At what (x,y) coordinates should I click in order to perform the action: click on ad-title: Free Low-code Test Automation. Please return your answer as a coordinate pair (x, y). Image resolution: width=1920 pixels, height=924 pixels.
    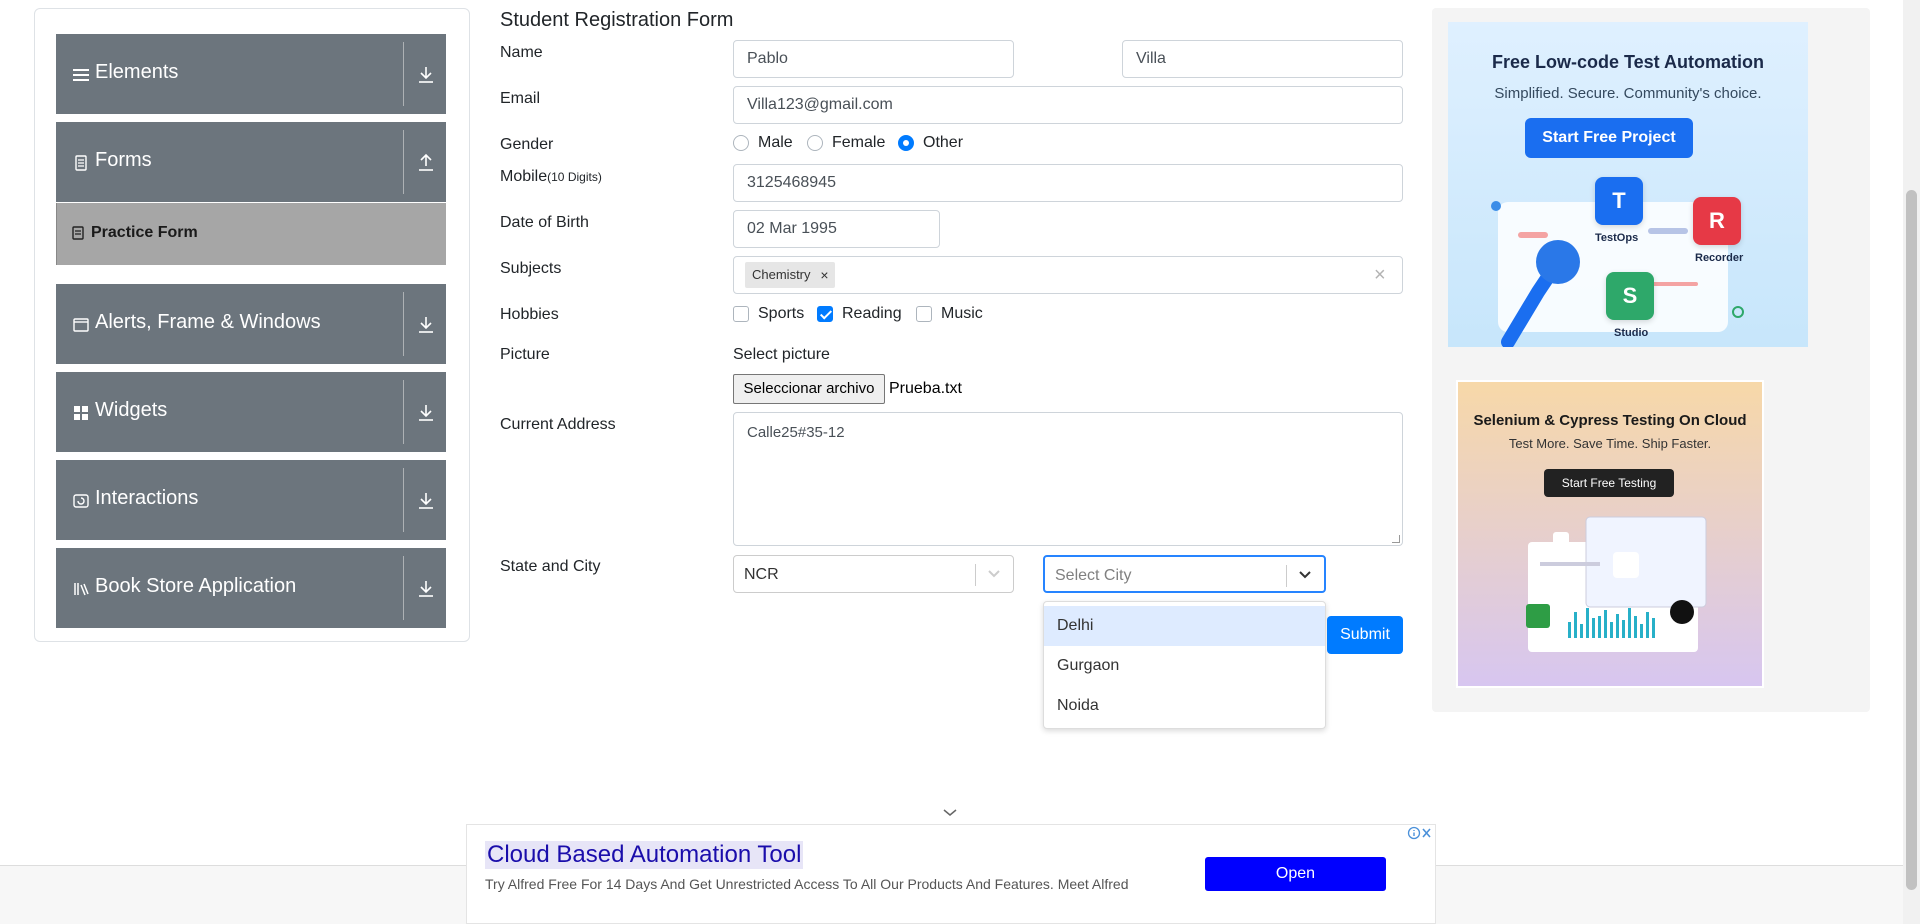
    Looking at the image, I should click on (1627, 62).